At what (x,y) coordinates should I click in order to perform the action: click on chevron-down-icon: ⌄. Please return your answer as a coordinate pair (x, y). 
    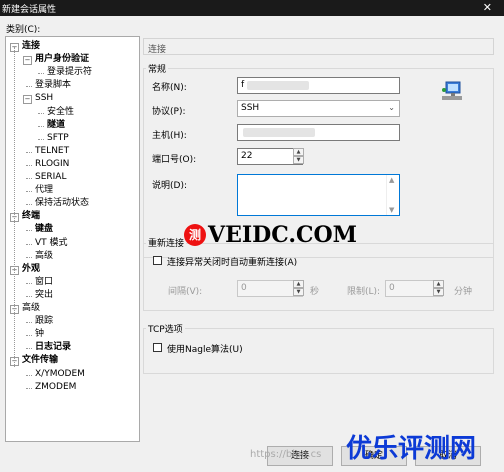
    Looking at the image, I should click on (391, 107).